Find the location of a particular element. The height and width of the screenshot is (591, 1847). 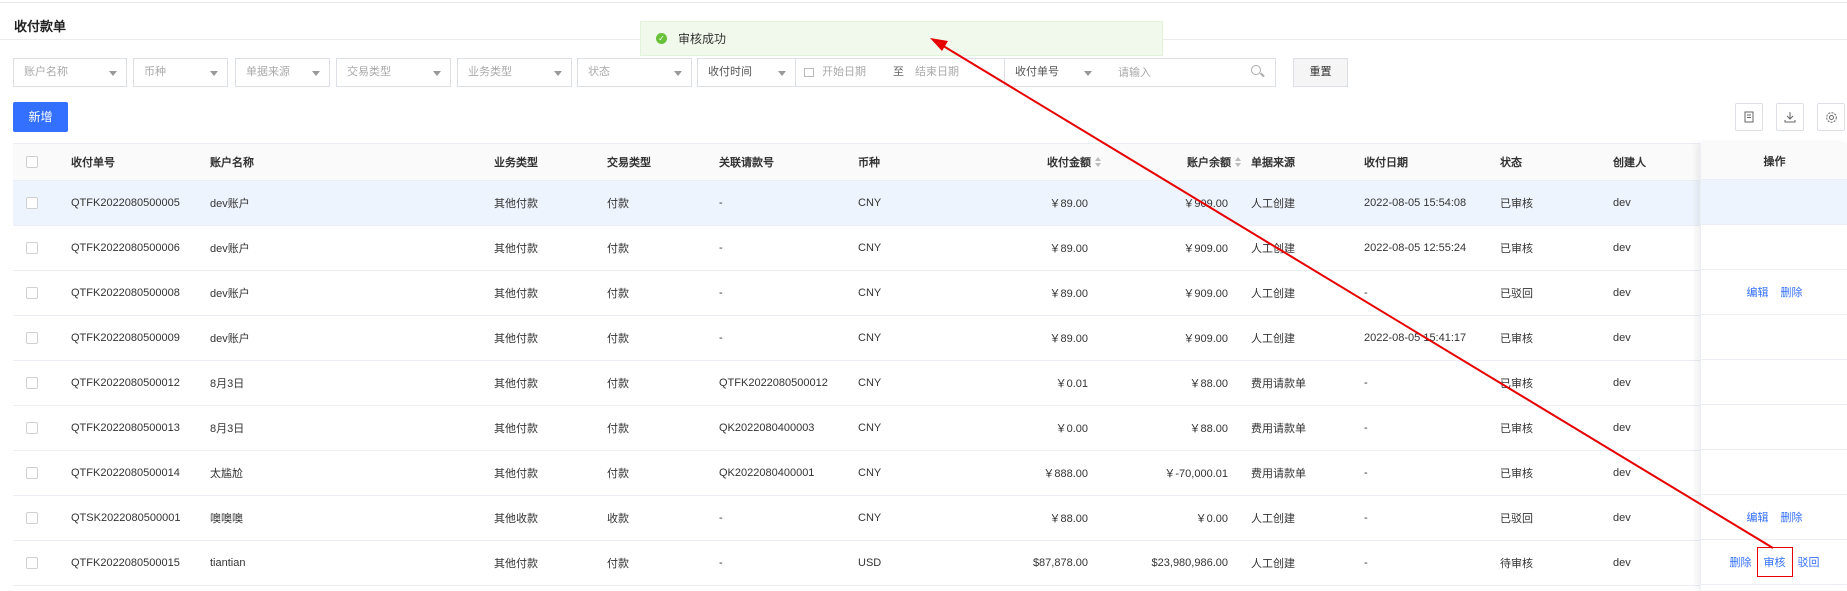

date-range-picker: 开始日期 至 结束日期 is located at coordinates (900, 72).